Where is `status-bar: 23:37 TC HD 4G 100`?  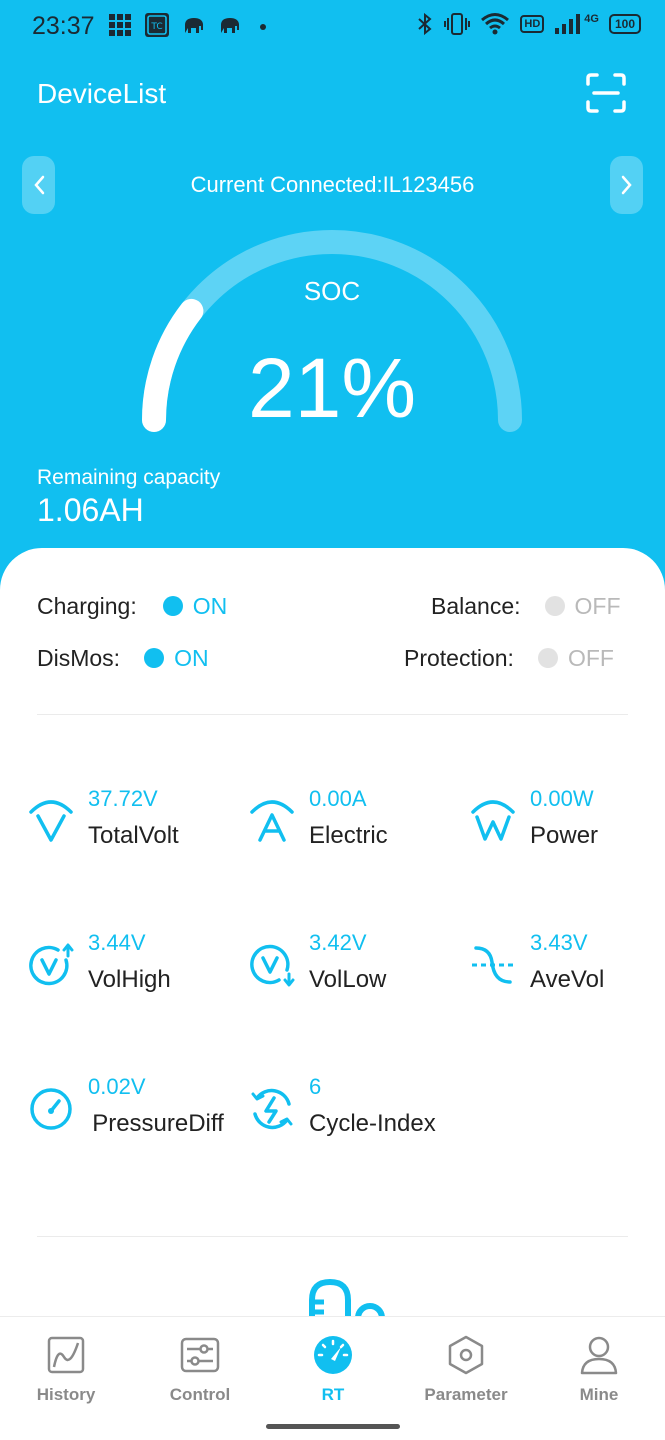
status-bar: 23:37 TC HD 4G 100 is located at coordinates (332, 26).